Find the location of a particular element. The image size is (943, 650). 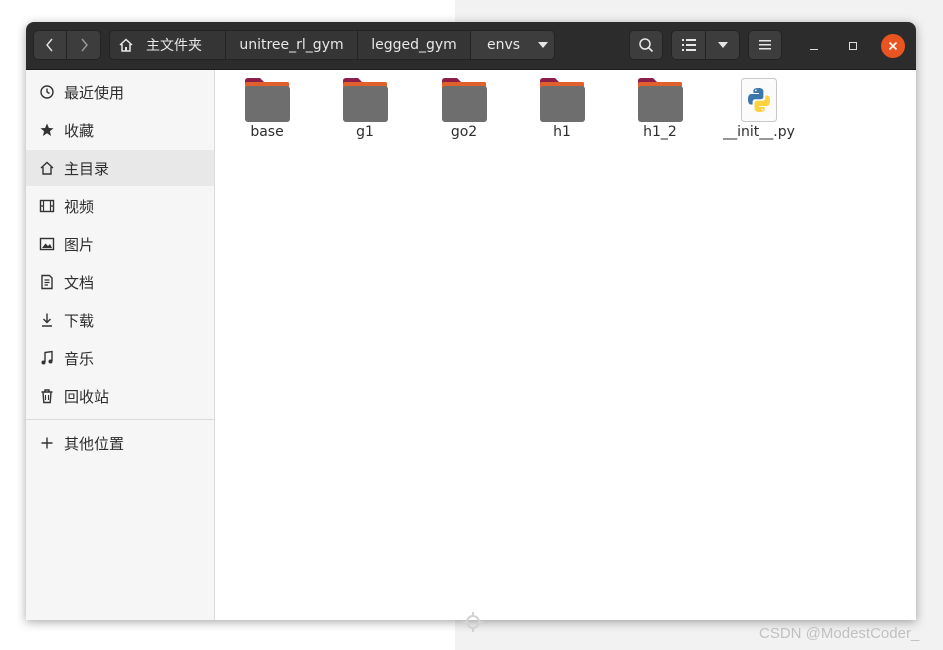

breadcrumb-item-envs-label: envs is located at coordinates (504, 45).